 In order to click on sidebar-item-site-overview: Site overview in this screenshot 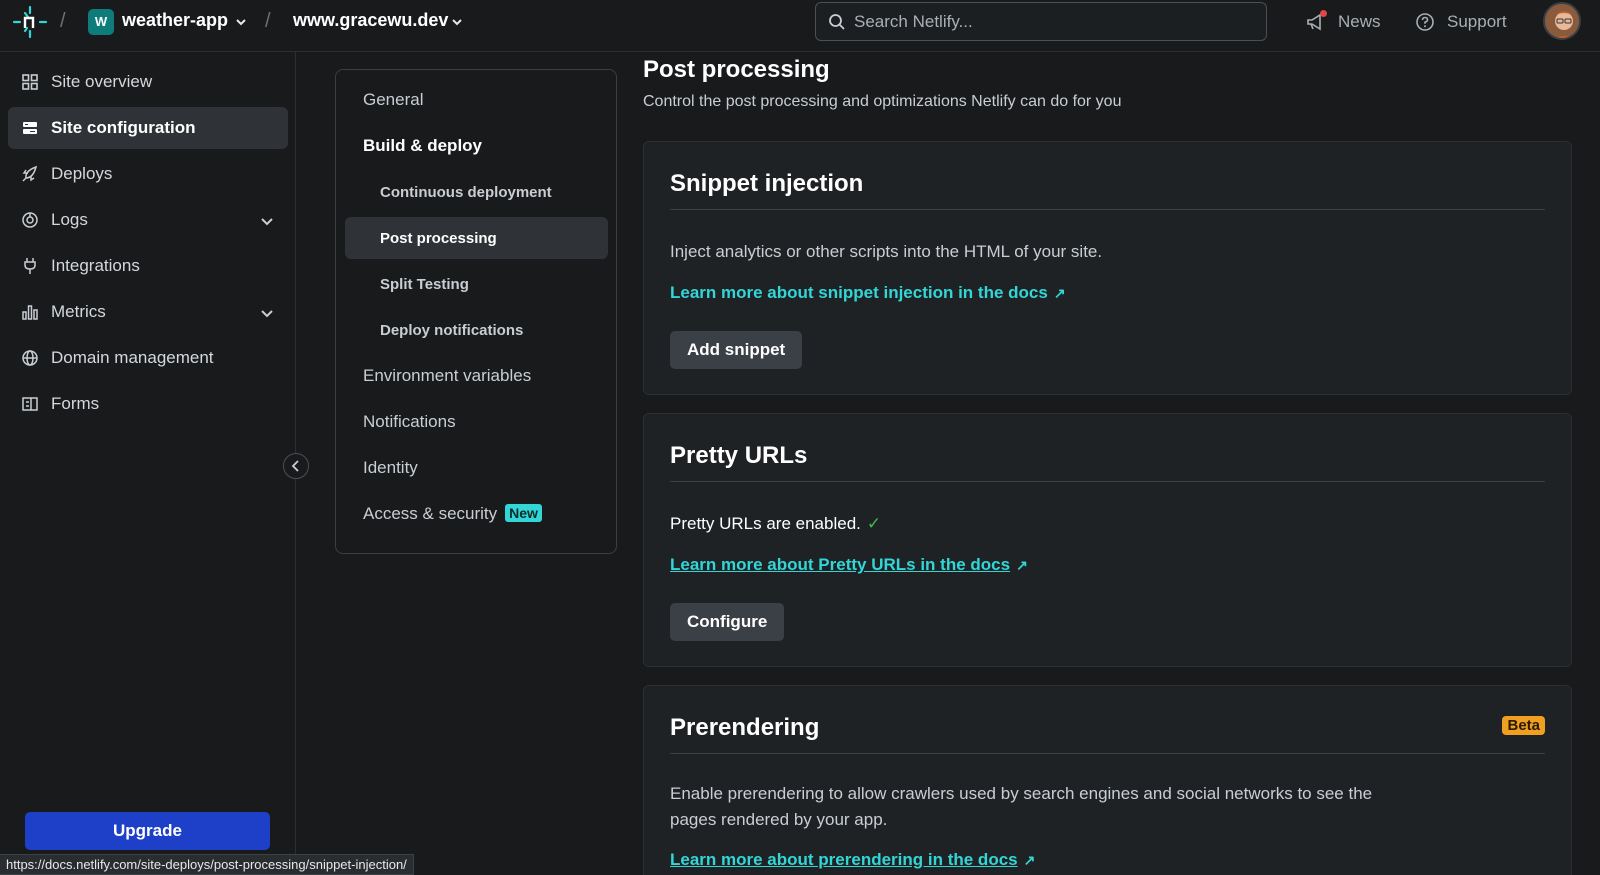, I will do `click(148, 82)`.